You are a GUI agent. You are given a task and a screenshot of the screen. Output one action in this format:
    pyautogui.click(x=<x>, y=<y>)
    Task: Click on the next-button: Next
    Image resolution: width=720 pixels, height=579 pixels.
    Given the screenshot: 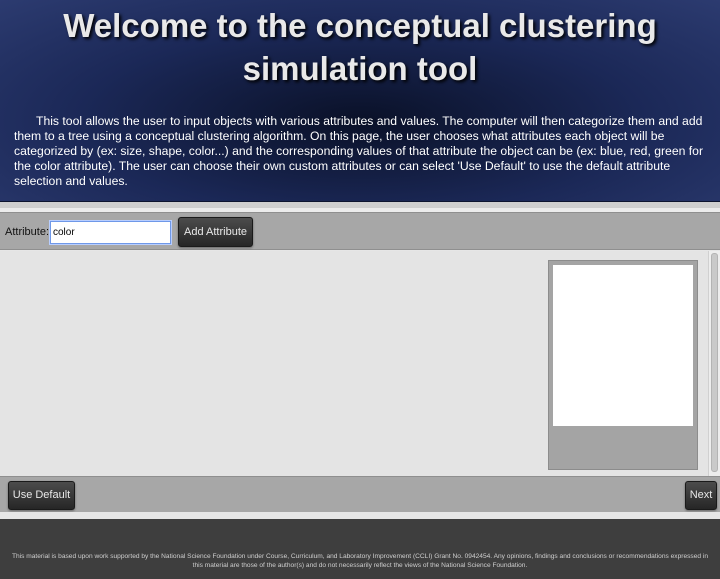 What is the action you would take?
    pyautogui.click(x=701, y=495)
    